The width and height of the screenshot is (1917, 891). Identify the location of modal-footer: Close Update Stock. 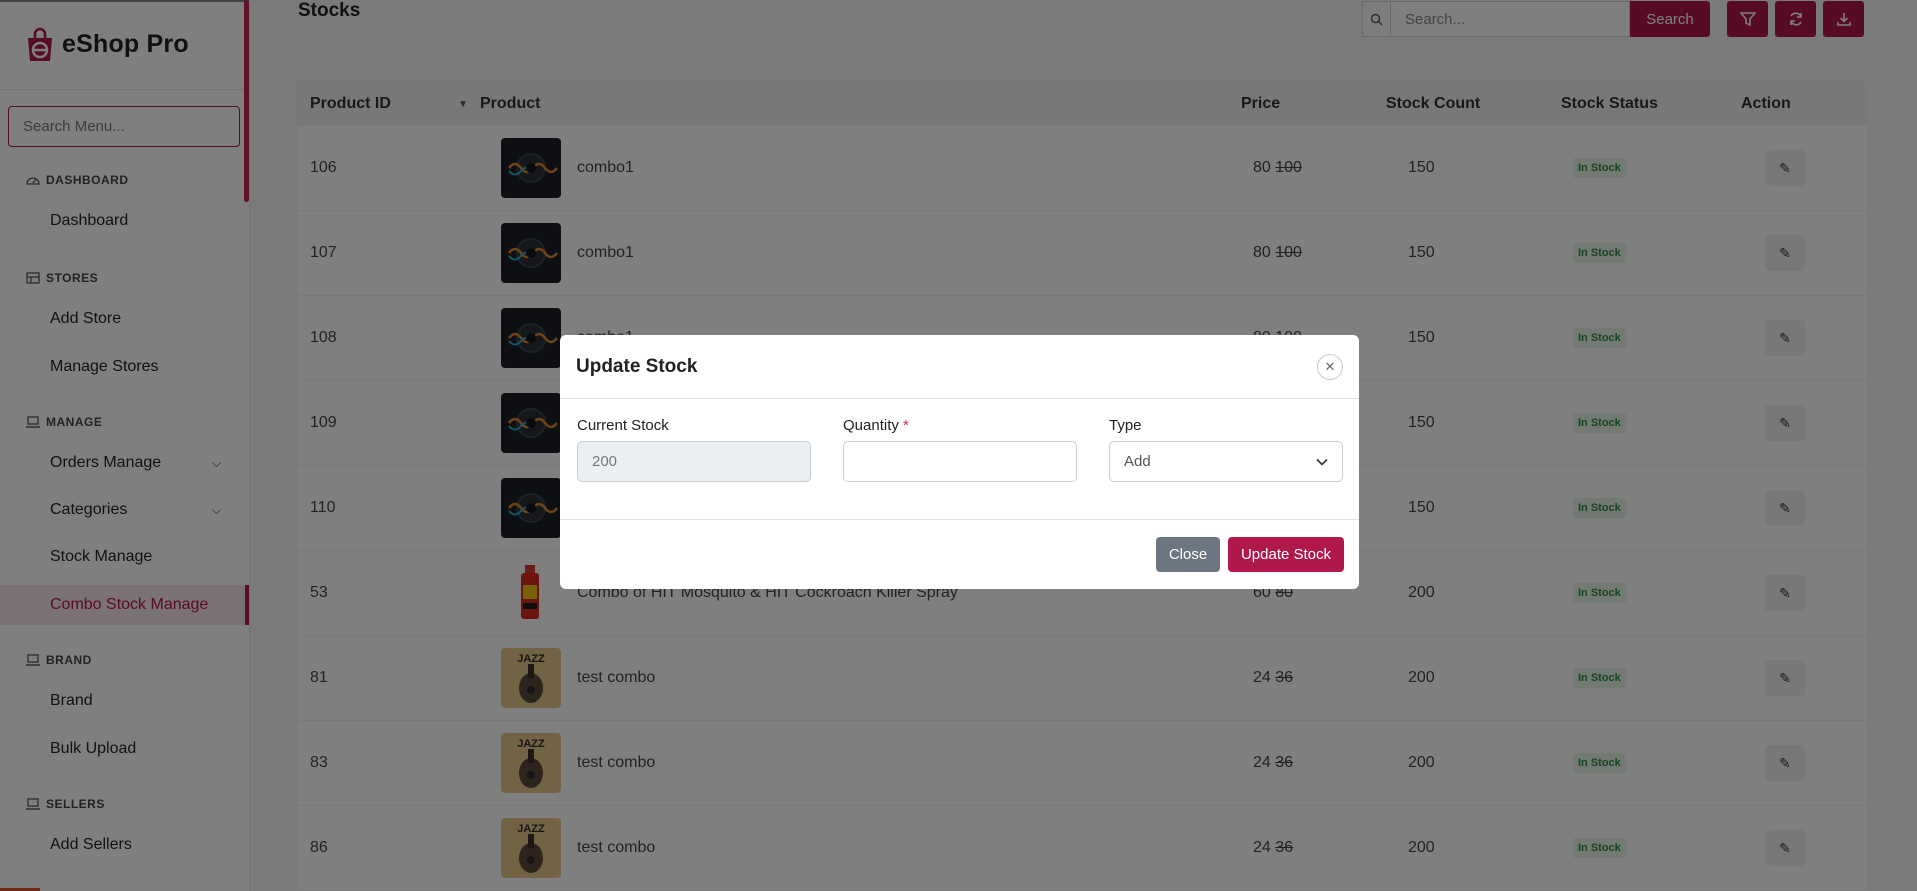
(959, 554).